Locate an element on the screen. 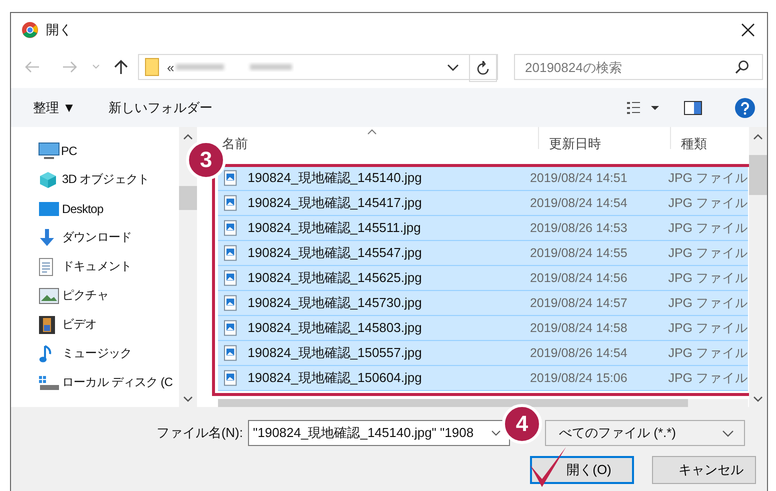  desktop-icon is located at coordinates (49, 208).